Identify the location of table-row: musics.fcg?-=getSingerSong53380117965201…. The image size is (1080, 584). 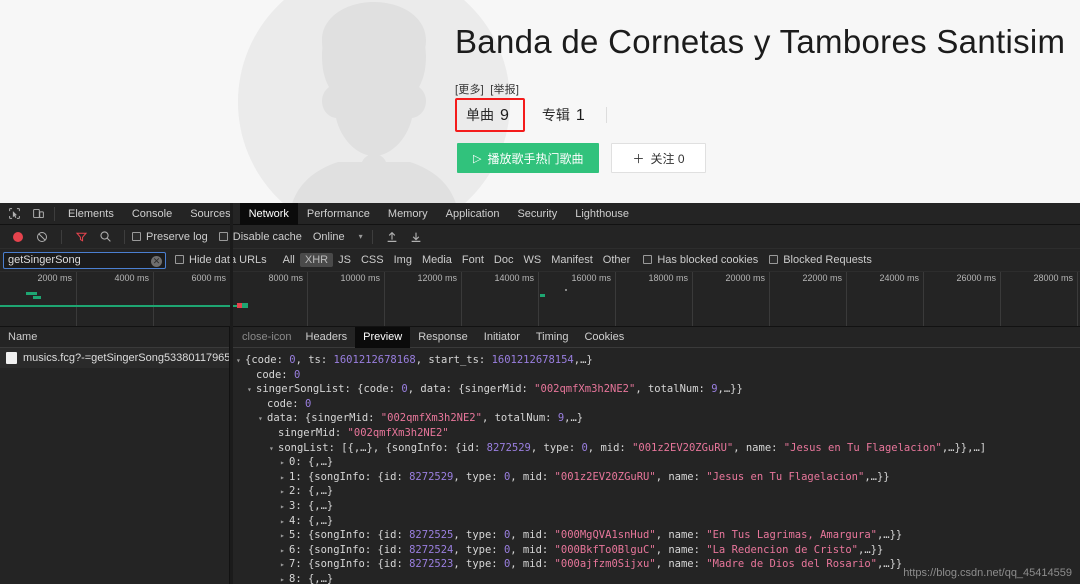
(114, 358).